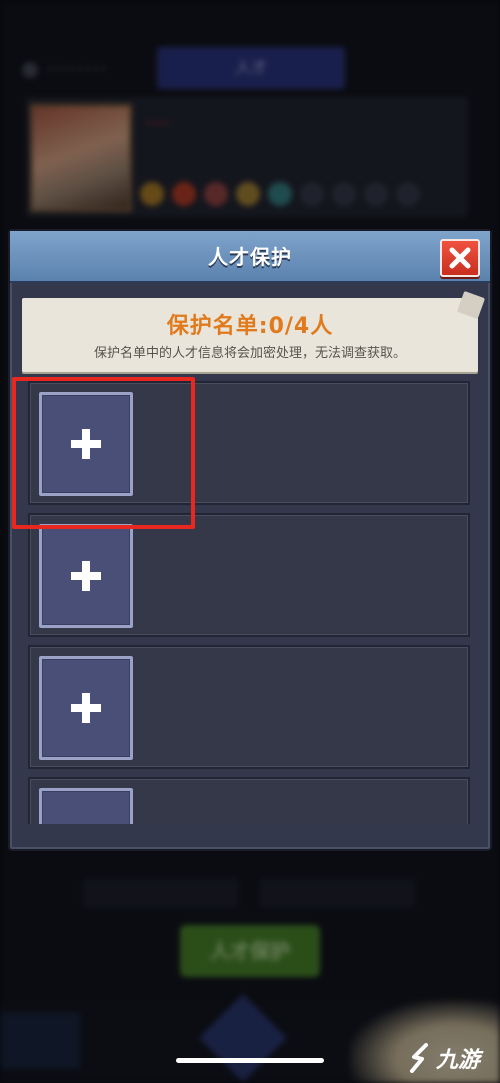 The image size is (500, 1083). Describe the element at coordinates (250, 1060) in the screenshot. I see `home-indicator` at that location.